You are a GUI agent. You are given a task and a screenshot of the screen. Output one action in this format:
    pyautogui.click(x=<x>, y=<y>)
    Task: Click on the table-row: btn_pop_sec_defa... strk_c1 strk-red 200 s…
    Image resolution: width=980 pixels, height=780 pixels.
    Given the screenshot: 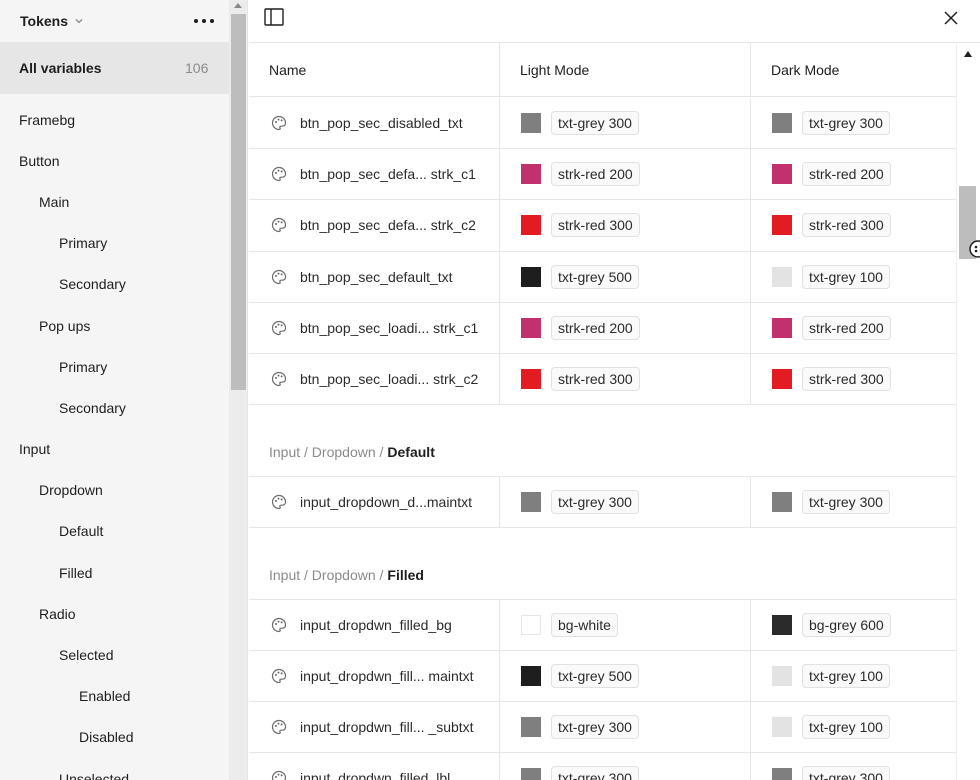 What is the action you would take?
    pyautogui.click(x=602, y=175)
    